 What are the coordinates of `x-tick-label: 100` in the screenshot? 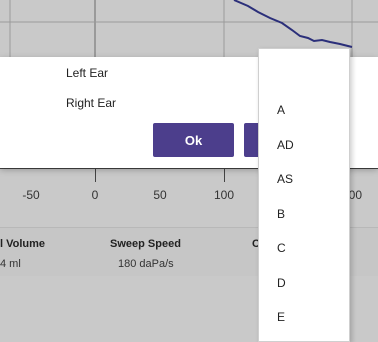 It's located at (224, 195).